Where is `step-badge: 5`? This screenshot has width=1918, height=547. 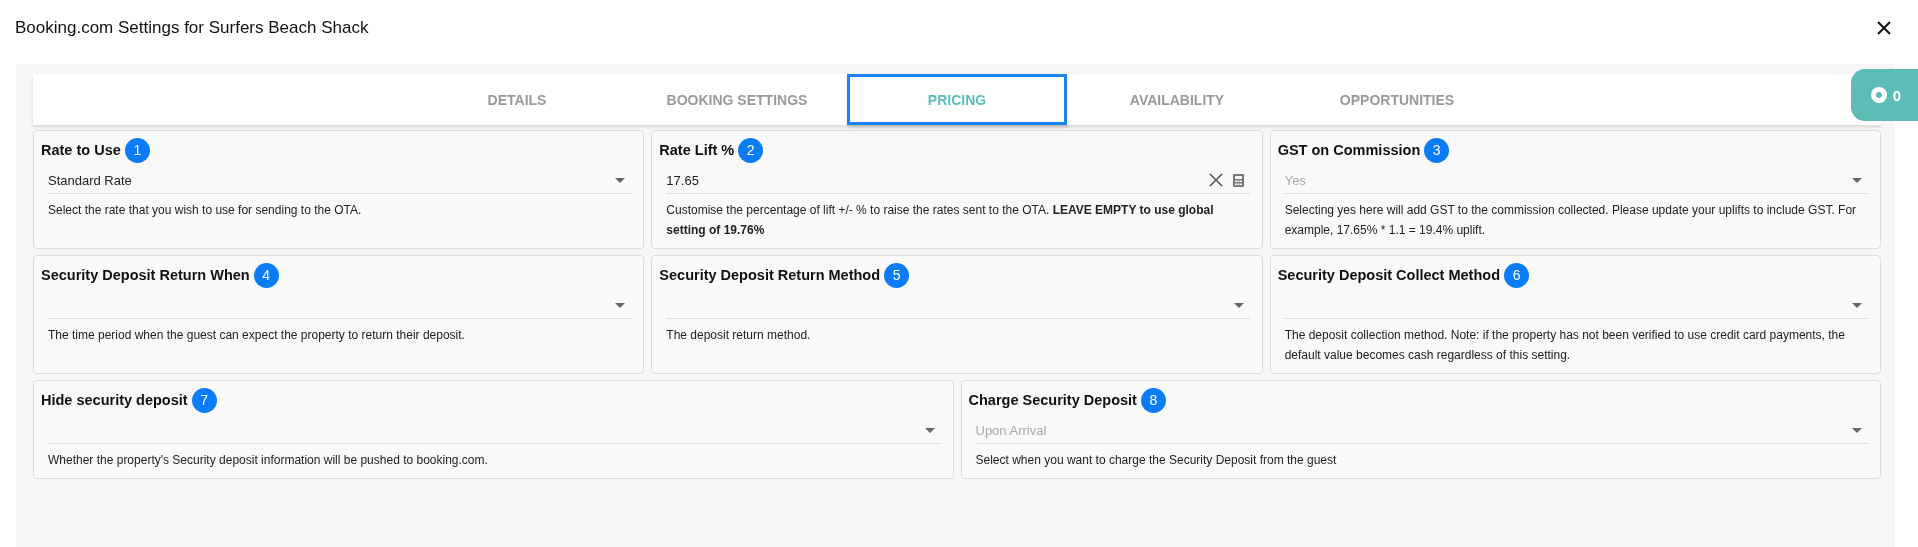 step-badge: 5 is located at coordinates (897, 275).